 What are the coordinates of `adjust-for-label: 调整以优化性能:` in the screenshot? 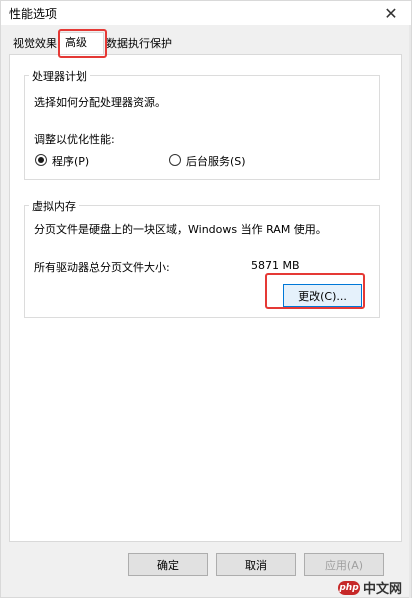 It's located at (74, 139).